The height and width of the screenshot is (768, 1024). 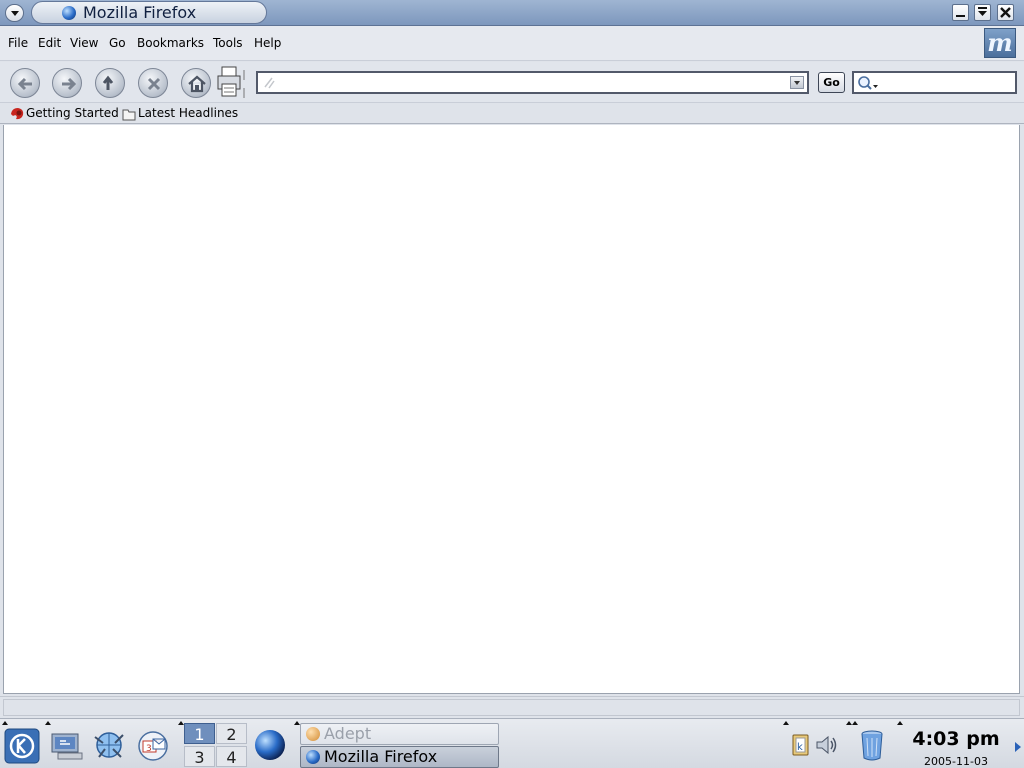 What do you see at coordinates (956, 739) in the screenshot?
I see `clock-time: 4:03 pm` at bounding box center [956, 739].